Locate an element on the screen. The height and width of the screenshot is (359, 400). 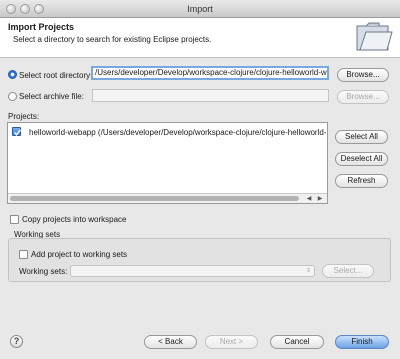
copy-projects-label: Copy projects into workspace is located at coordinates (74, 219).